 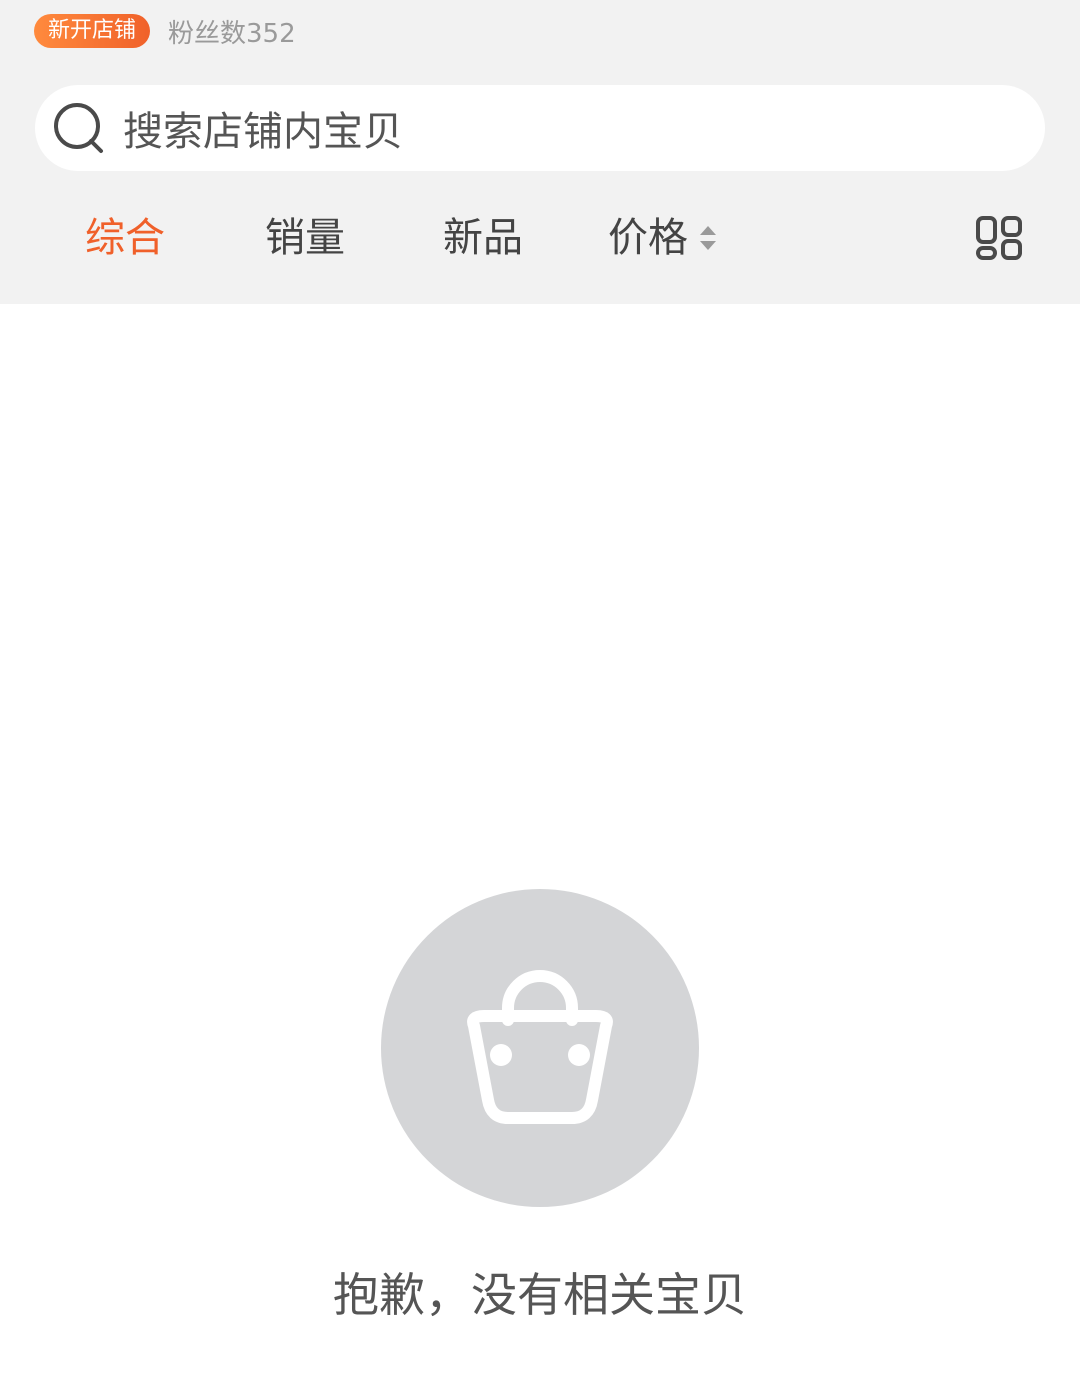 I want to click on shopping-bag-icon, so click(x=540, y=1047).